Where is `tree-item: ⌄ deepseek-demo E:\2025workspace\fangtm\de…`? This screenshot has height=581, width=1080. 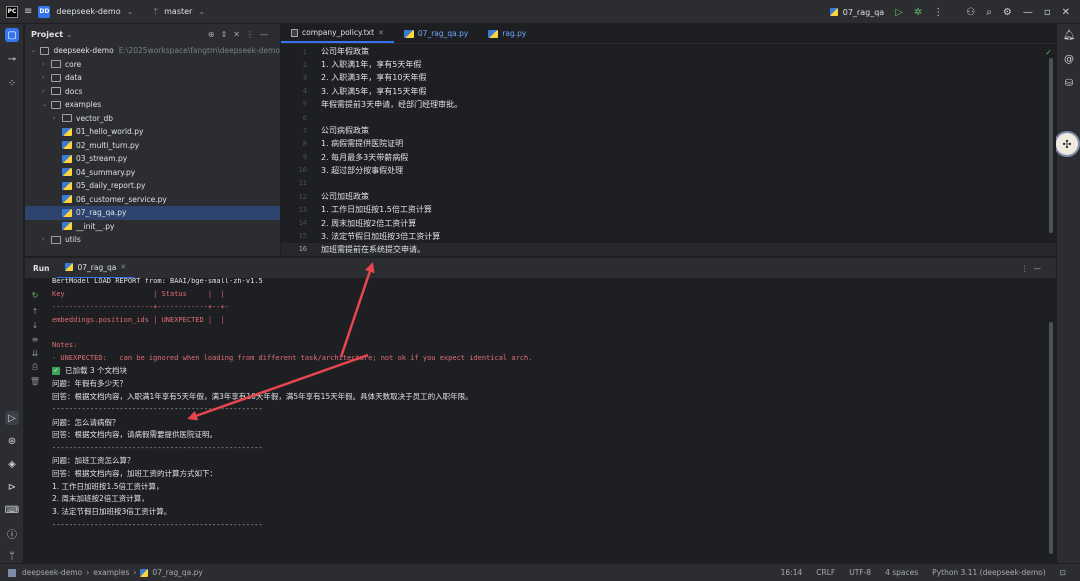 tree-item: ⌄ deepseek-demo E:\2025workspace\fangtm\de… is located at coordinates (152, 51).